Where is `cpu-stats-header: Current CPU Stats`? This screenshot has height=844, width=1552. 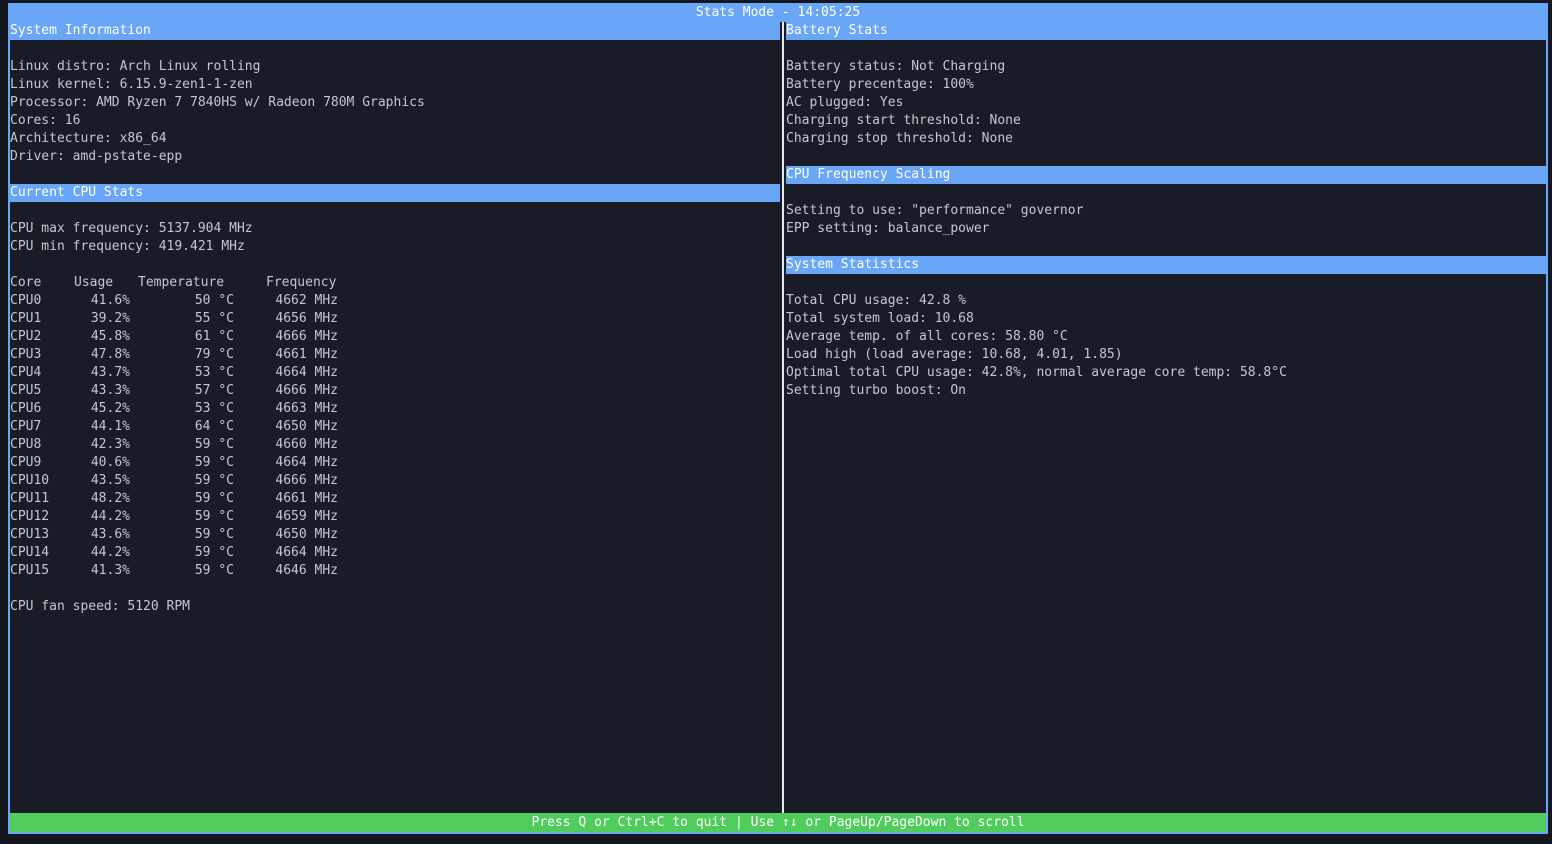
cpu-stats-header: Current CPU Stats is located at coordinates (395, 193).